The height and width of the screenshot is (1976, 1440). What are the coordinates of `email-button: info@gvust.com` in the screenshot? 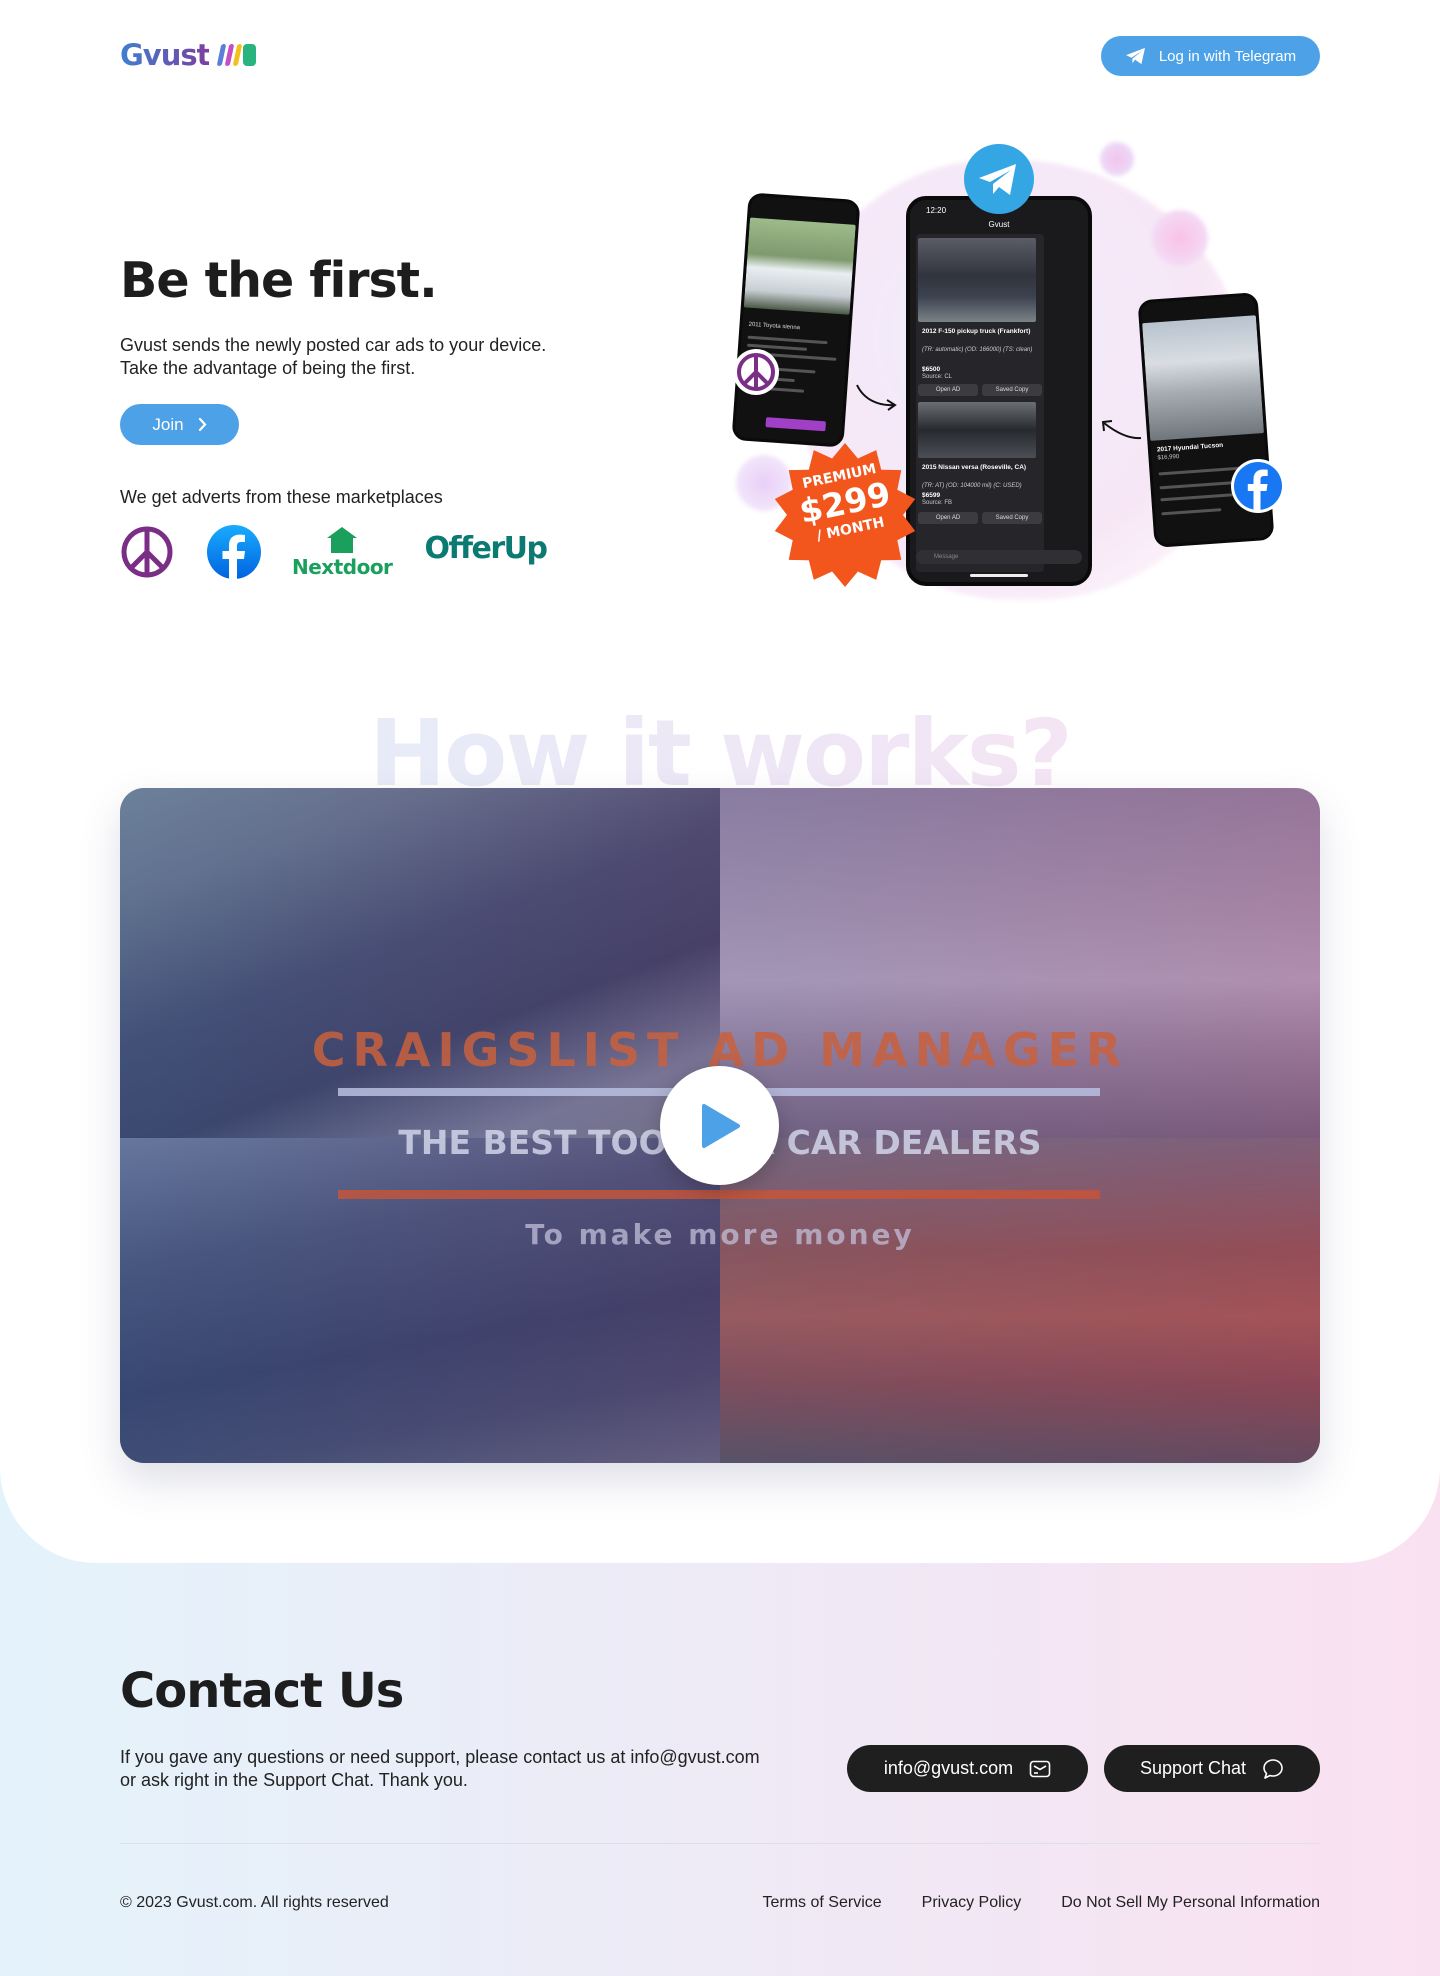 It's located at (967, 1768).